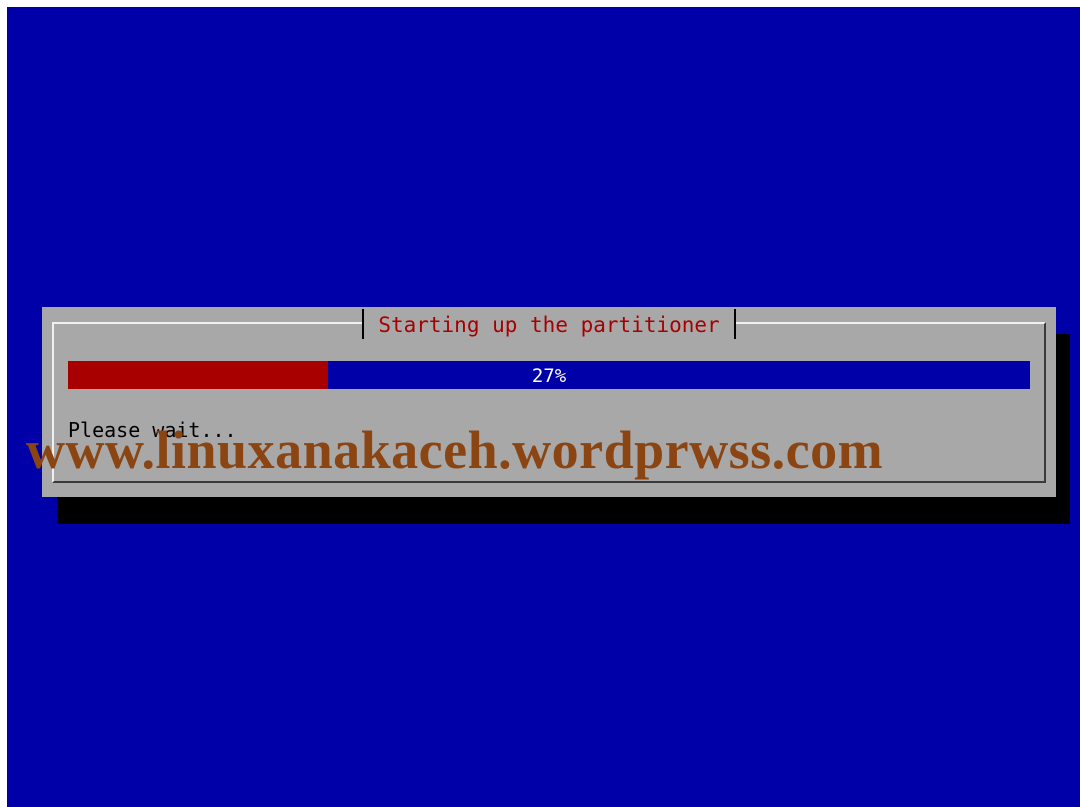 Image resolution: width=1080 pixels, height=807 pixels. I want to click on dialog-title-wrap: Starting up the partitioner, so click(549, 323).